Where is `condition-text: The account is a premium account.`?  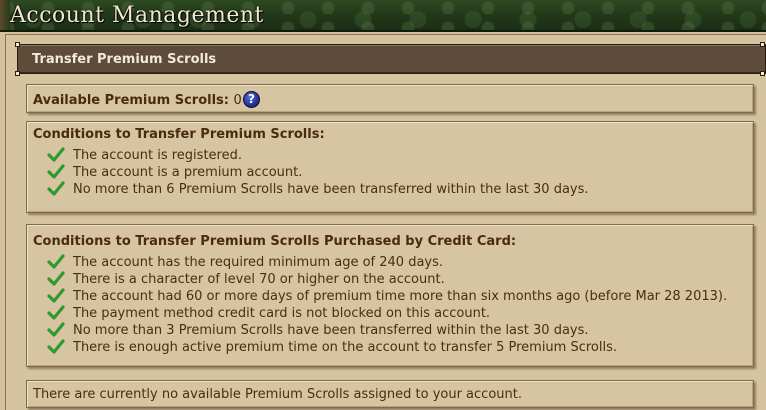 condition-text: The account is a premium account. is located at coordinates (188, 172).